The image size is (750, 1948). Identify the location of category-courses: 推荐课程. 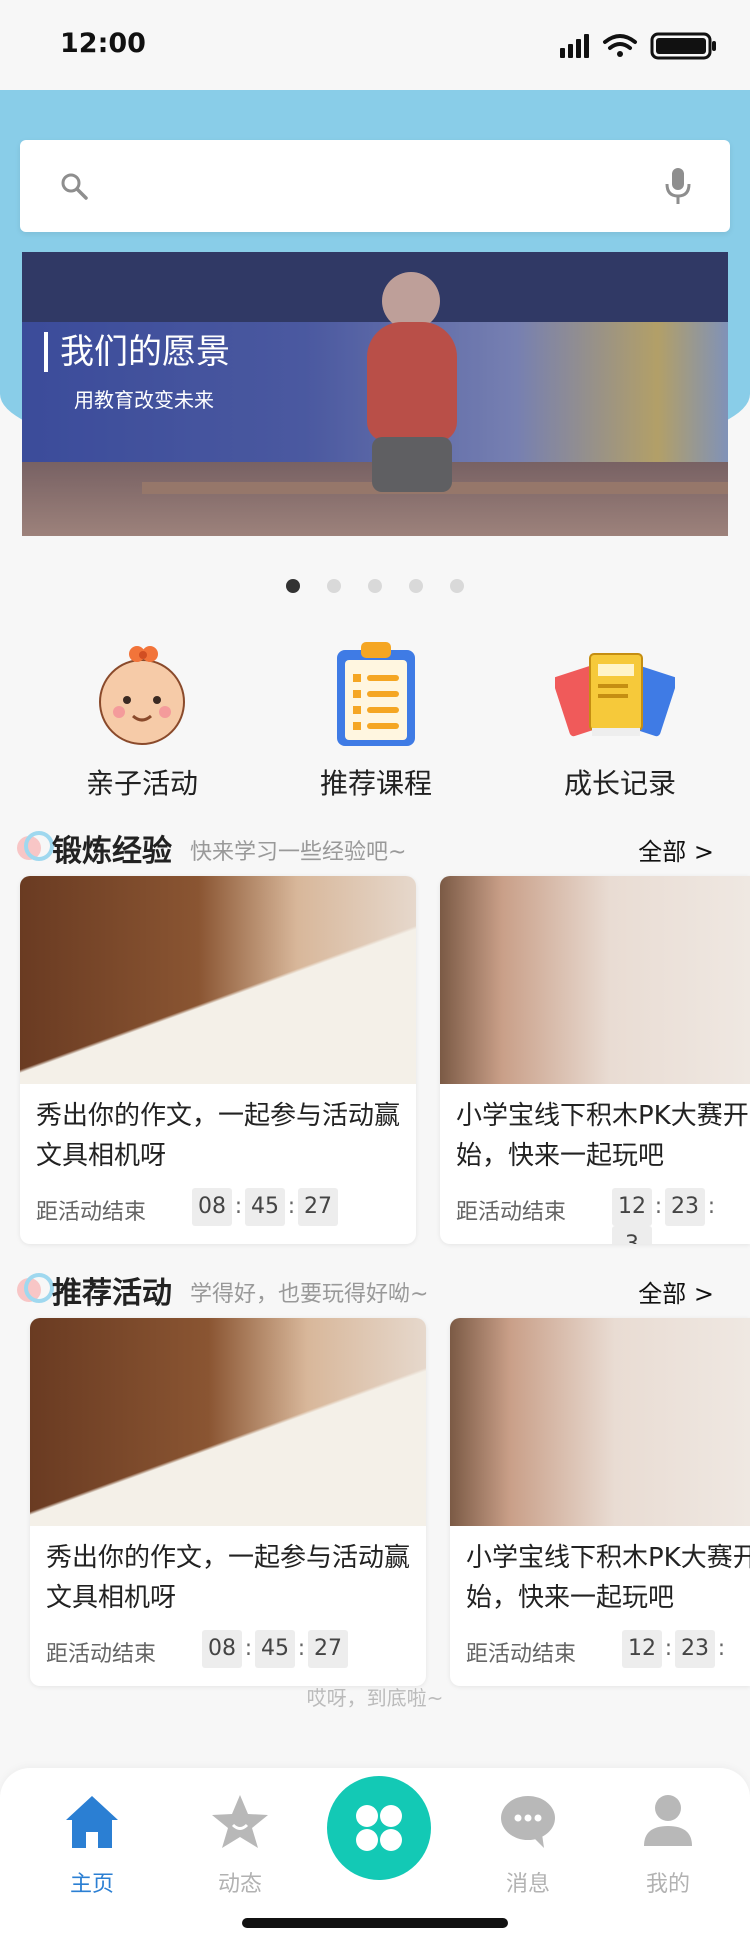
(376, 725).